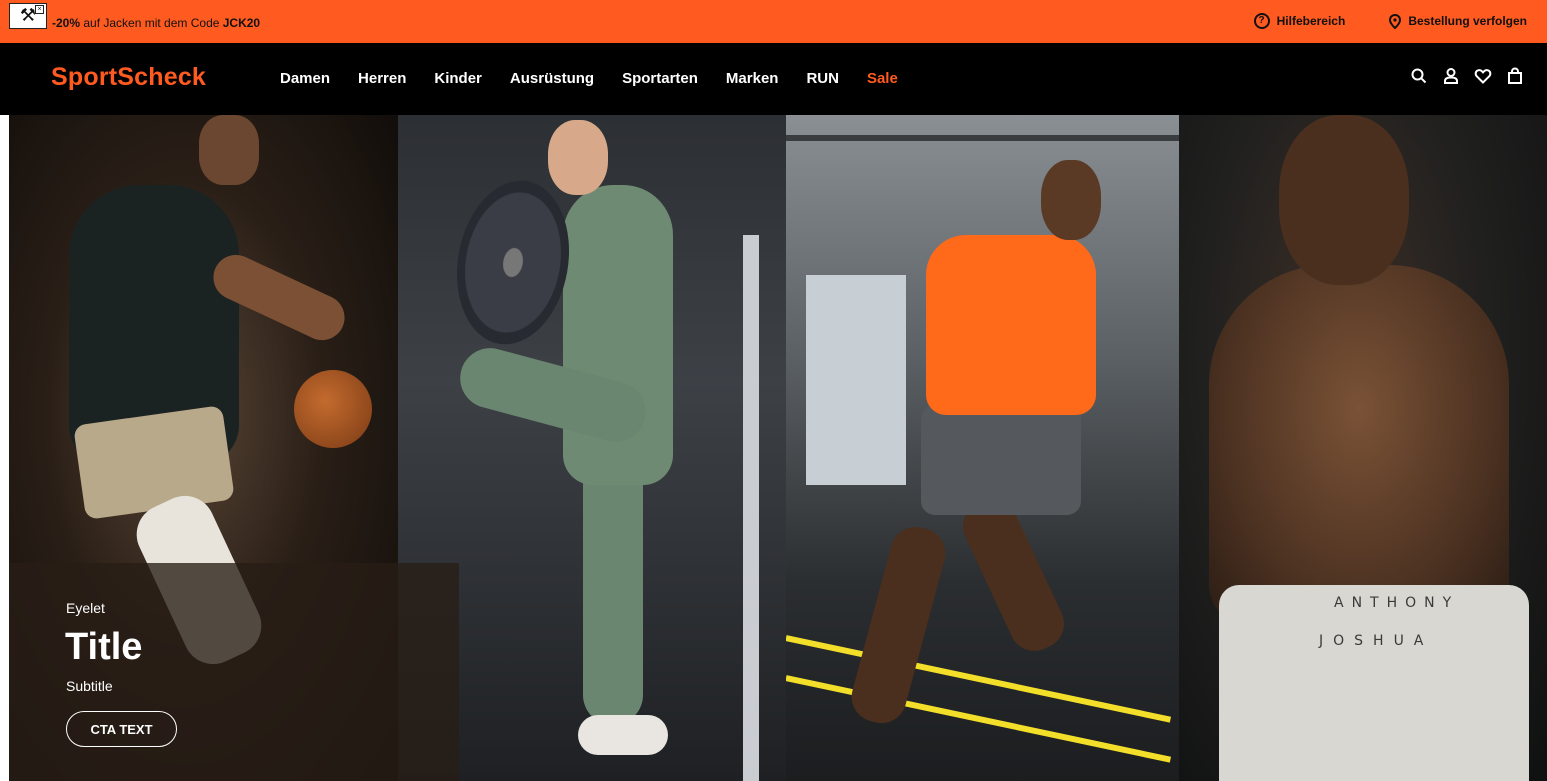  I want to click on promo-discount: -20%, so click(66, 23).